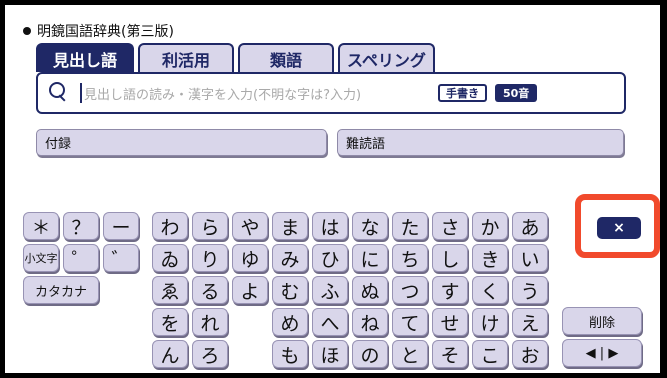 The height and width of the screenshot is (378, 667). Describe the element at coordinates (490, 226) in the screenshot. I see `kana-key: か` at that location.